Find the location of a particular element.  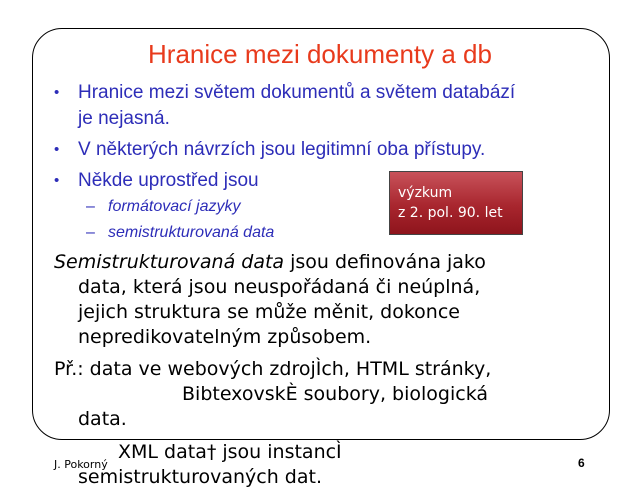

definition-rest: jsou definována jako is located at coordinates (385, 262).